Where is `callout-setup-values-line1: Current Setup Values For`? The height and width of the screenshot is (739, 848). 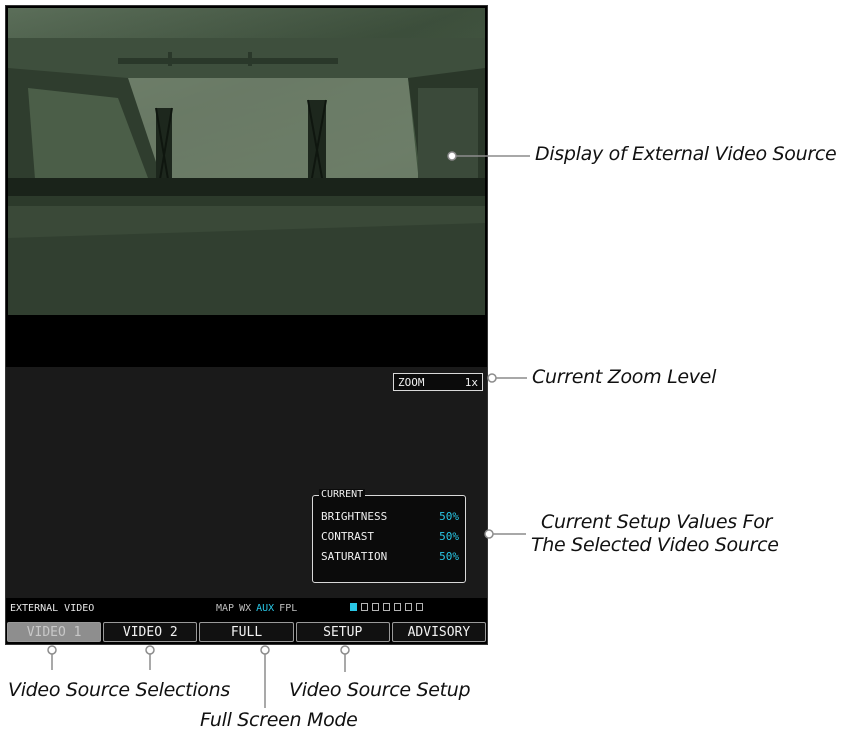 callout-setup-values-line1: Current Setup Values For is located at coordinates (657, 522).